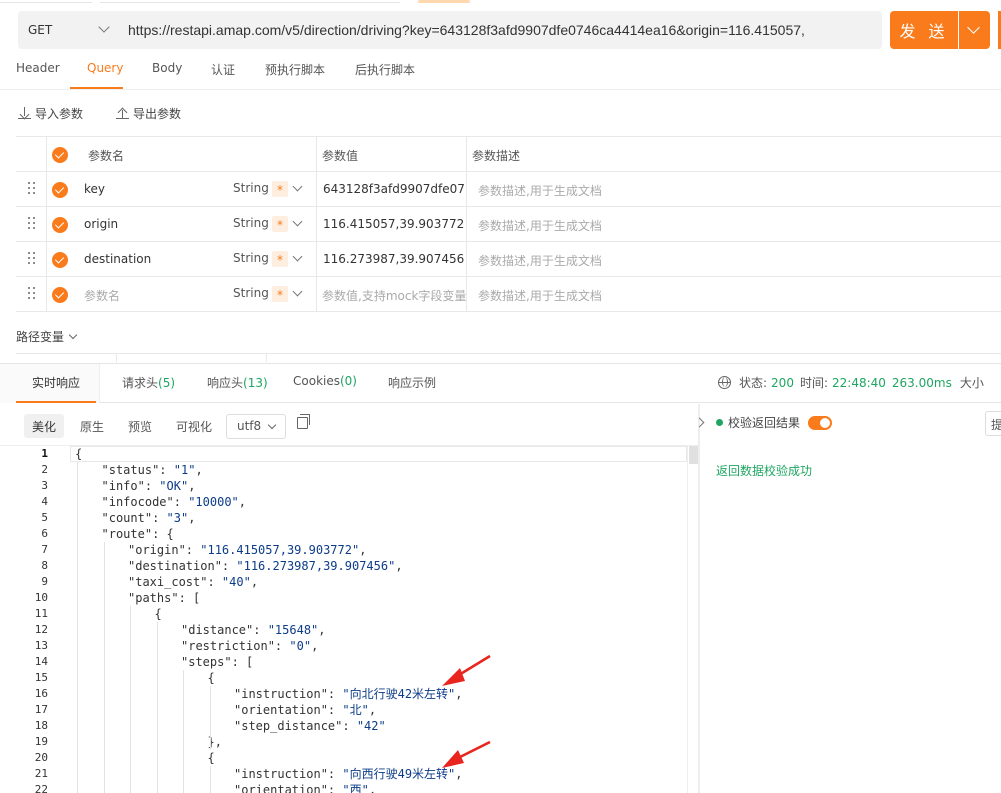 The height and width of the screenshot is (793, 1001). What do you see at coordinates (303, 421) in the screenshot?
I see `copy-icon` at bounding box center [303, 421].